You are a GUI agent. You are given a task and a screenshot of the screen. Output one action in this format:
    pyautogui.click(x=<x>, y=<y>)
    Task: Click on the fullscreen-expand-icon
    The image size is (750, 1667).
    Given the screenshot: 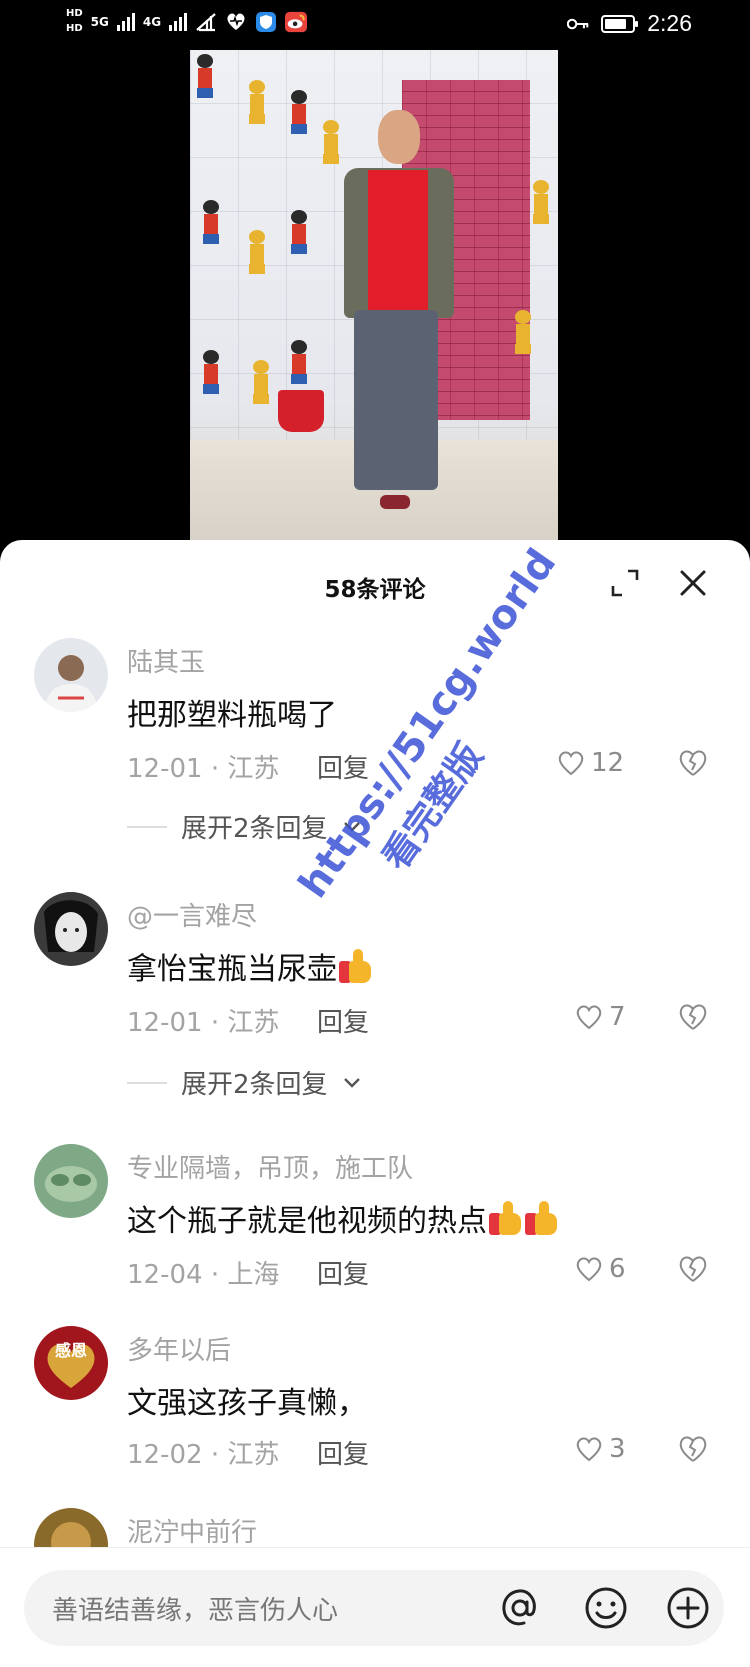 What is the action you would take?
    pyautogui.click(x=625, y=583)
    